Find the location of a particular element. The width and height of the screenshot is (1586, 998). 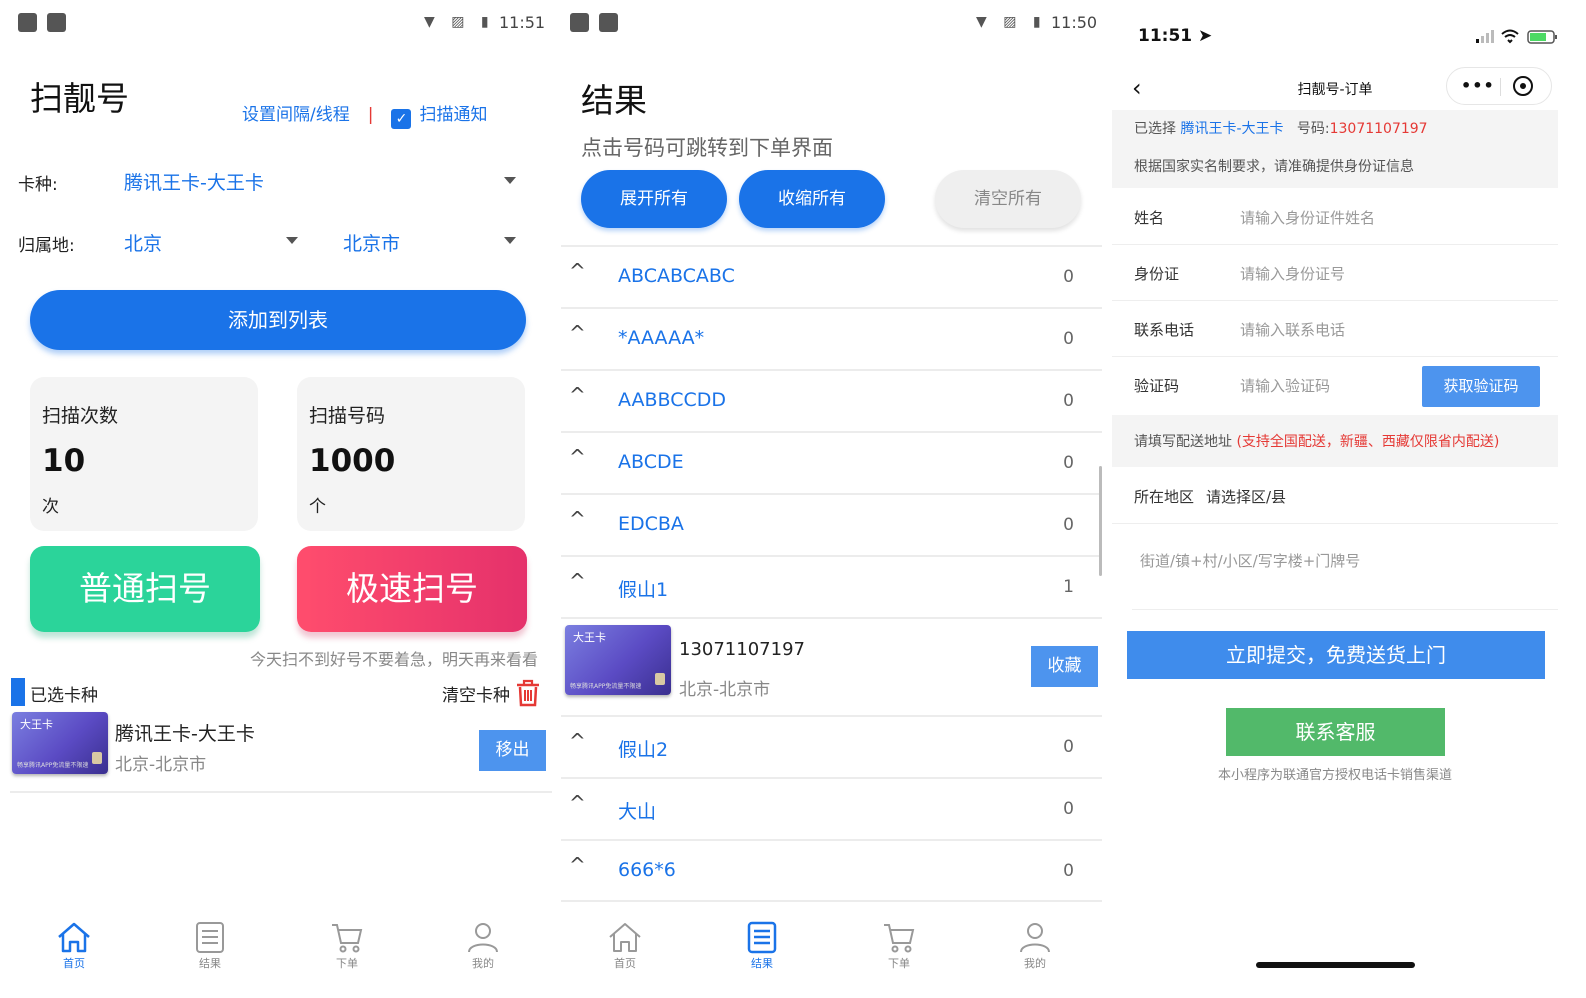

fast-scan-button: 极速扫号 is located at coordinates (412, 589).